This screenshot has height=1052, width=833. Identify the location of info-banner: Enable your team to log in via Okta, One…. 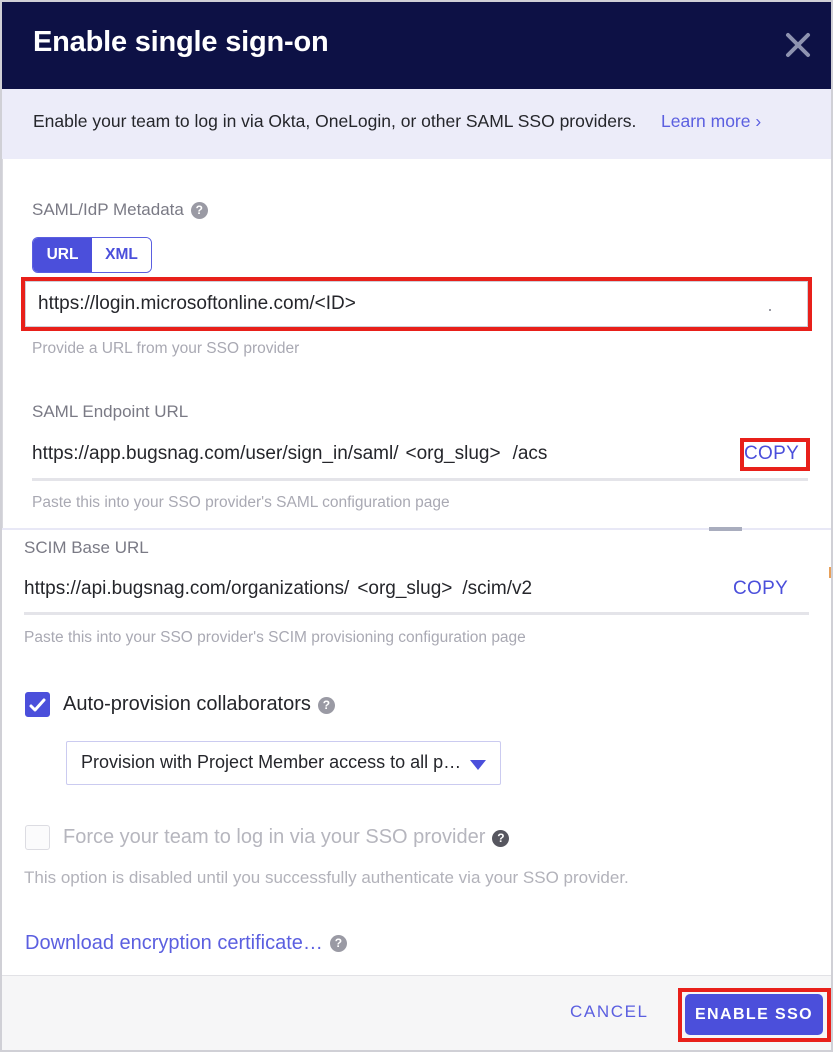
(417, 124).